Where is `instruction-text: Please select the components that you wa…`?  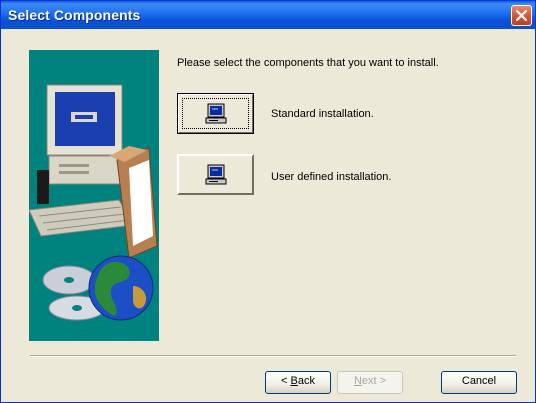
instruction-text: Please select the components that you wa… is located at coordinates (308, 63).